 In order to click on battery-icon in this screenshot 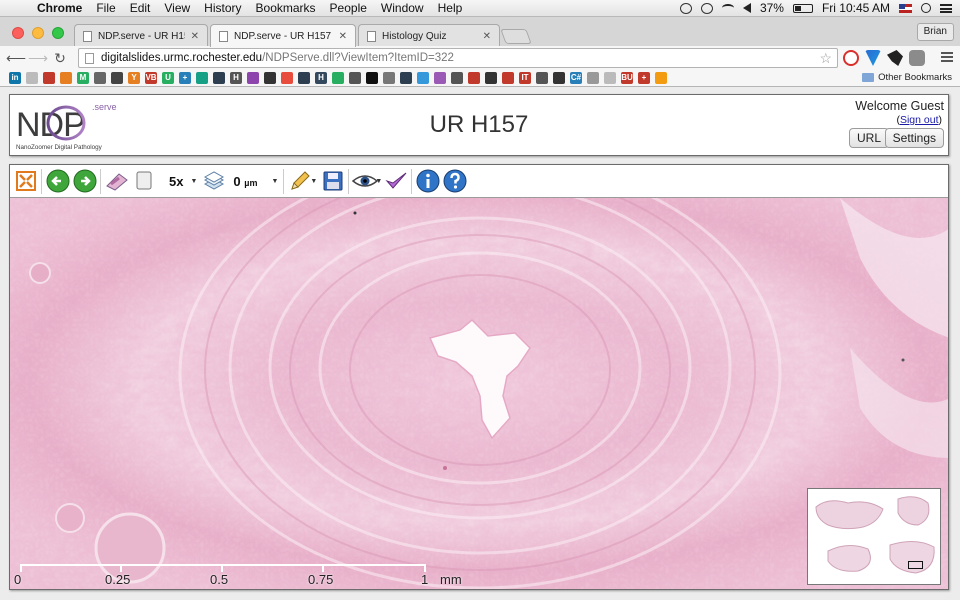, I will do `click(802, 8)`.